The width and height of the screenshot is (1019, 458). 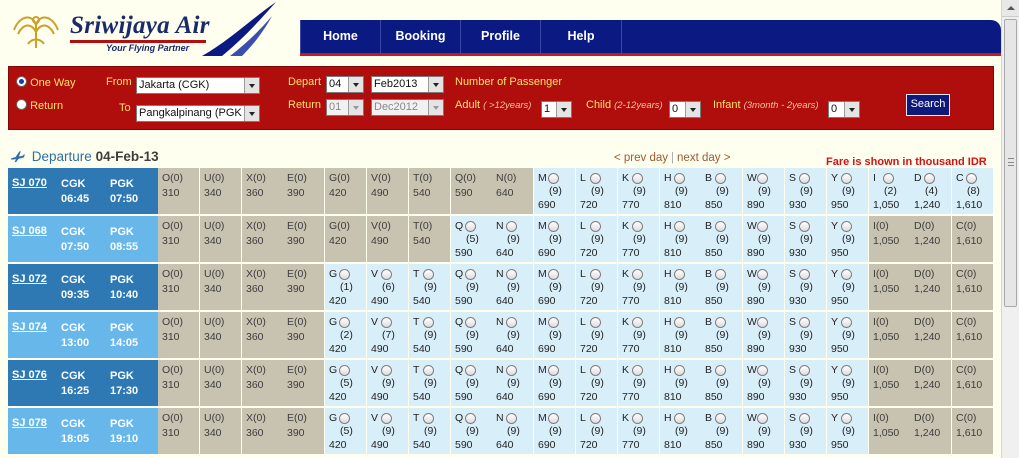 I want to click on flight-number-link: SJ 068, so click(x=29, y=231).